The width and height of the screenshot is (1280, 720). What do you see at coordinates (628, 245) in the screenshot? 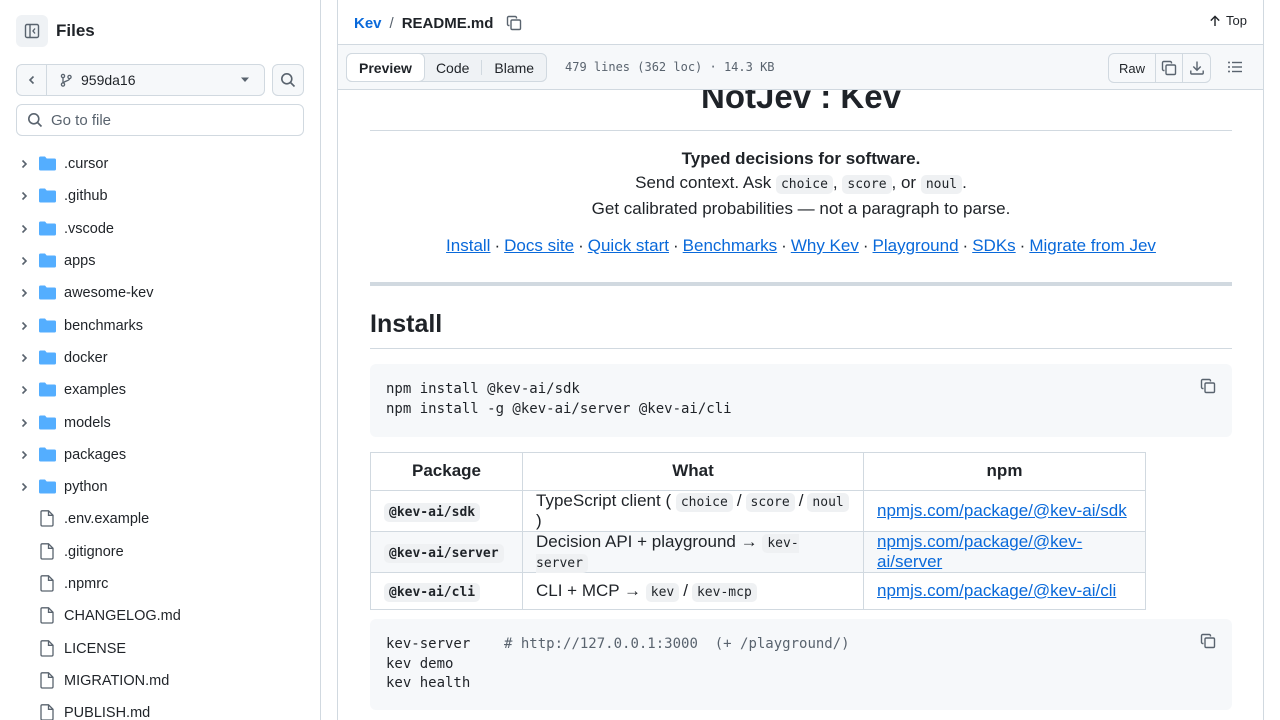
I see `nav-link: Quick start` at bounding box center [628, 245].